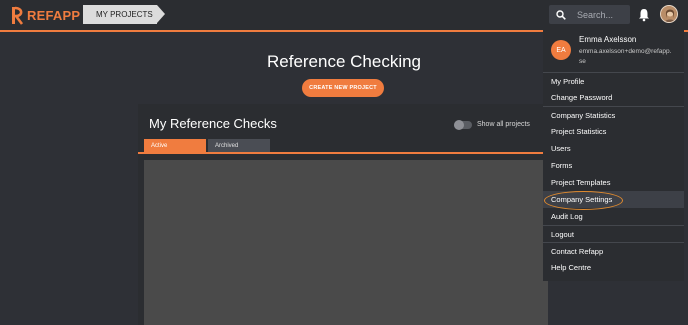  I want to click on menu-item-company-statistics: Company Statistics, so click(613, 114).